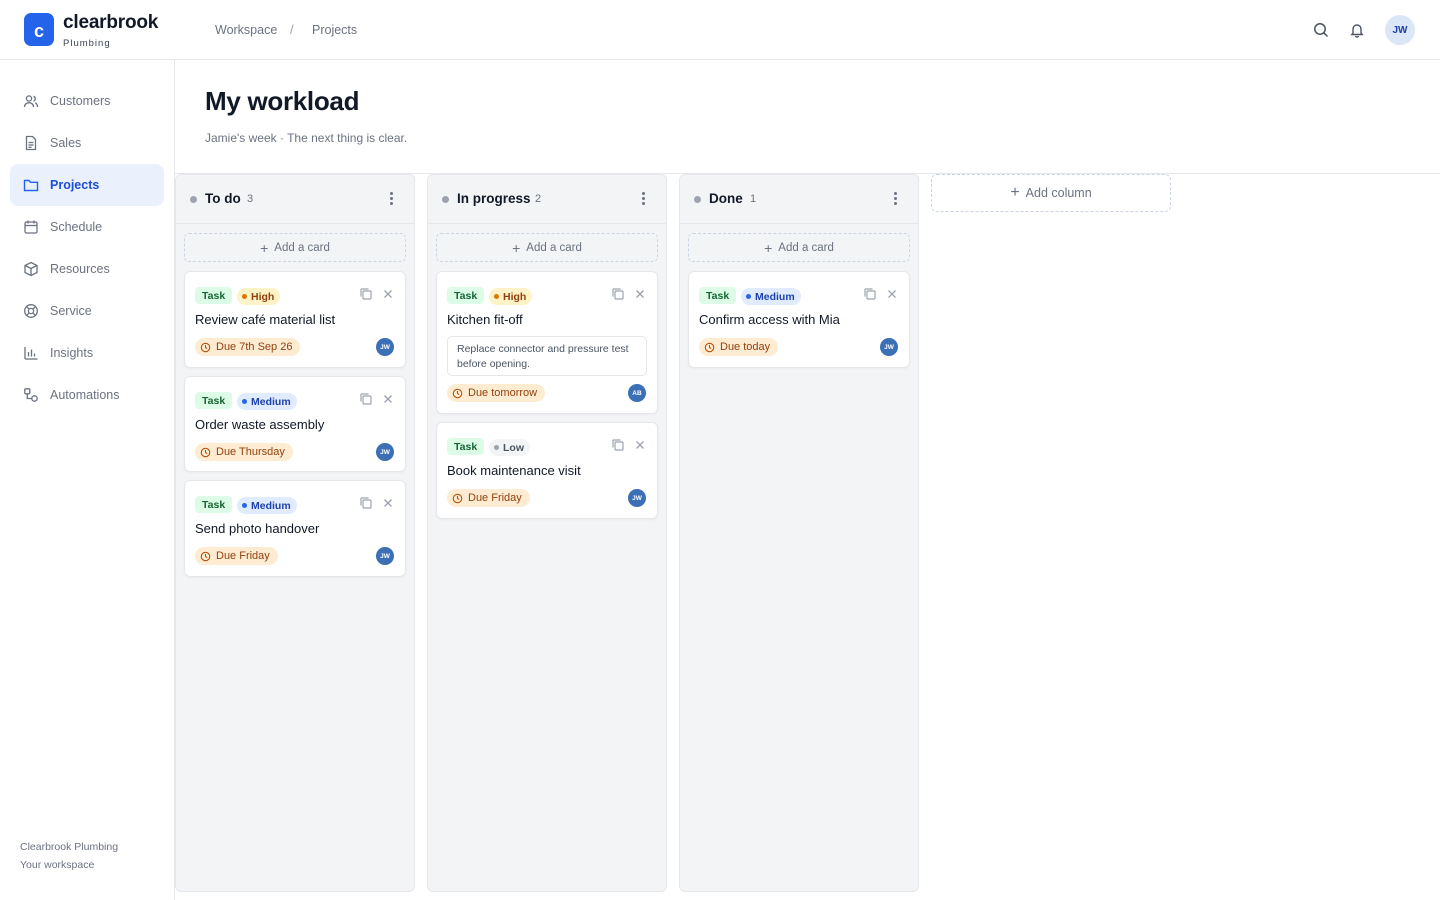  I want to click on document-icon, so click(31, 143).